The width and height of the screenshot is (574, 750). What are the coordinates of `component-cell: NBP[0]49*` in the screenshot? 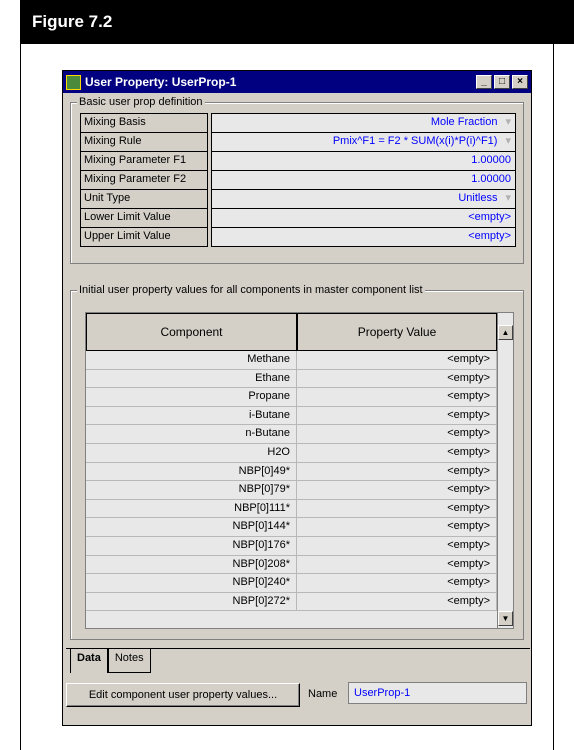 It's located at (191, 472).